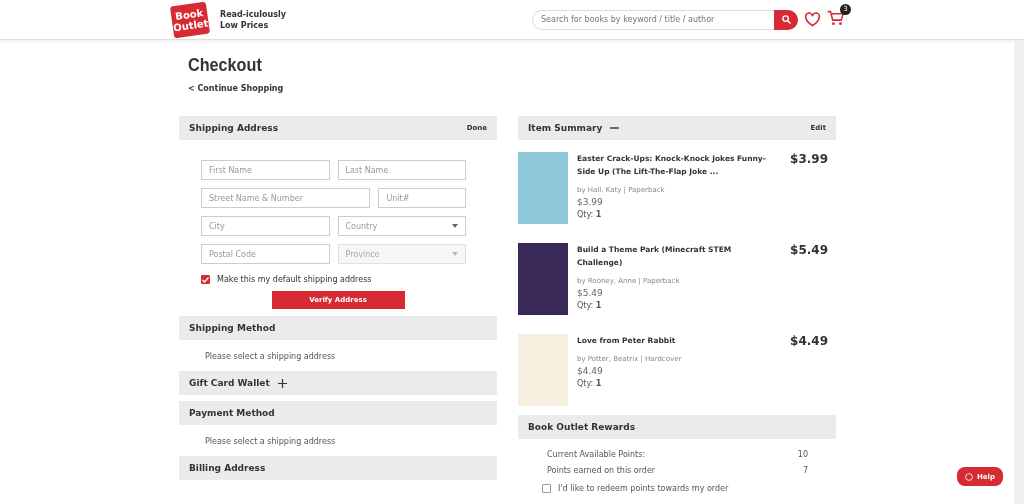 The width and height of the screenshot is (1024, 504). Describe the element at coordinates (253, 19) in the screenshot. I see `tagline: Read-iculously Low Prices` at that location.